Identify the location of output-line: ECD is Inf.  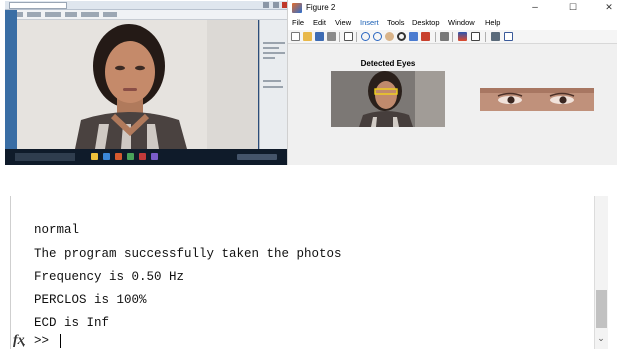
(72, 323).